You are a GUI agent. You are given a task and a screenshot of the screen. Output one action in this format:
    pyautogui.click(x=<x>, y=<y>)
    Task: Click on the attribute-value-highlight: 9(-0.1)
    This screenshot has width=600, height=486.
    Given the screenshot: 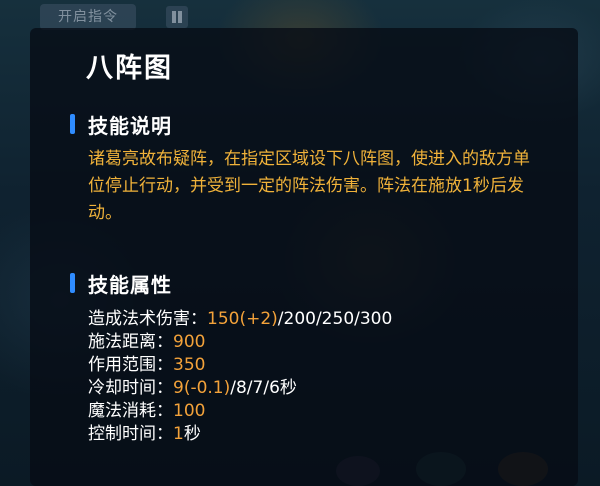 What is the action you would take?
    pyautogui.click(x=202, y=388)
    